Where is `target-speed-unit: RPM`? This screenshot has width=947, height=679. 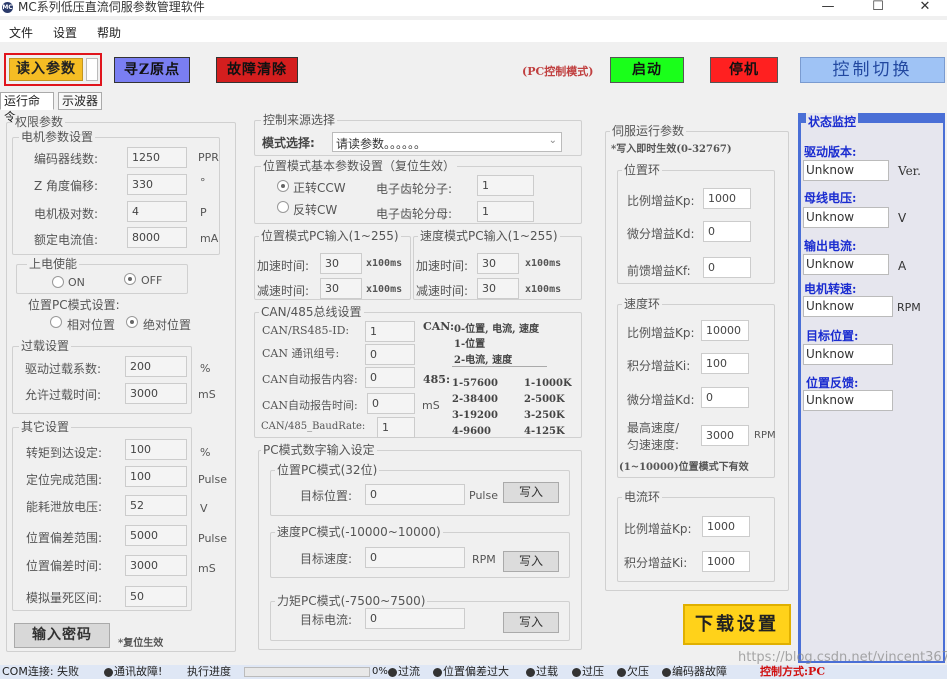 target-speed-unit: RPM is located at coordinates (484, 559).